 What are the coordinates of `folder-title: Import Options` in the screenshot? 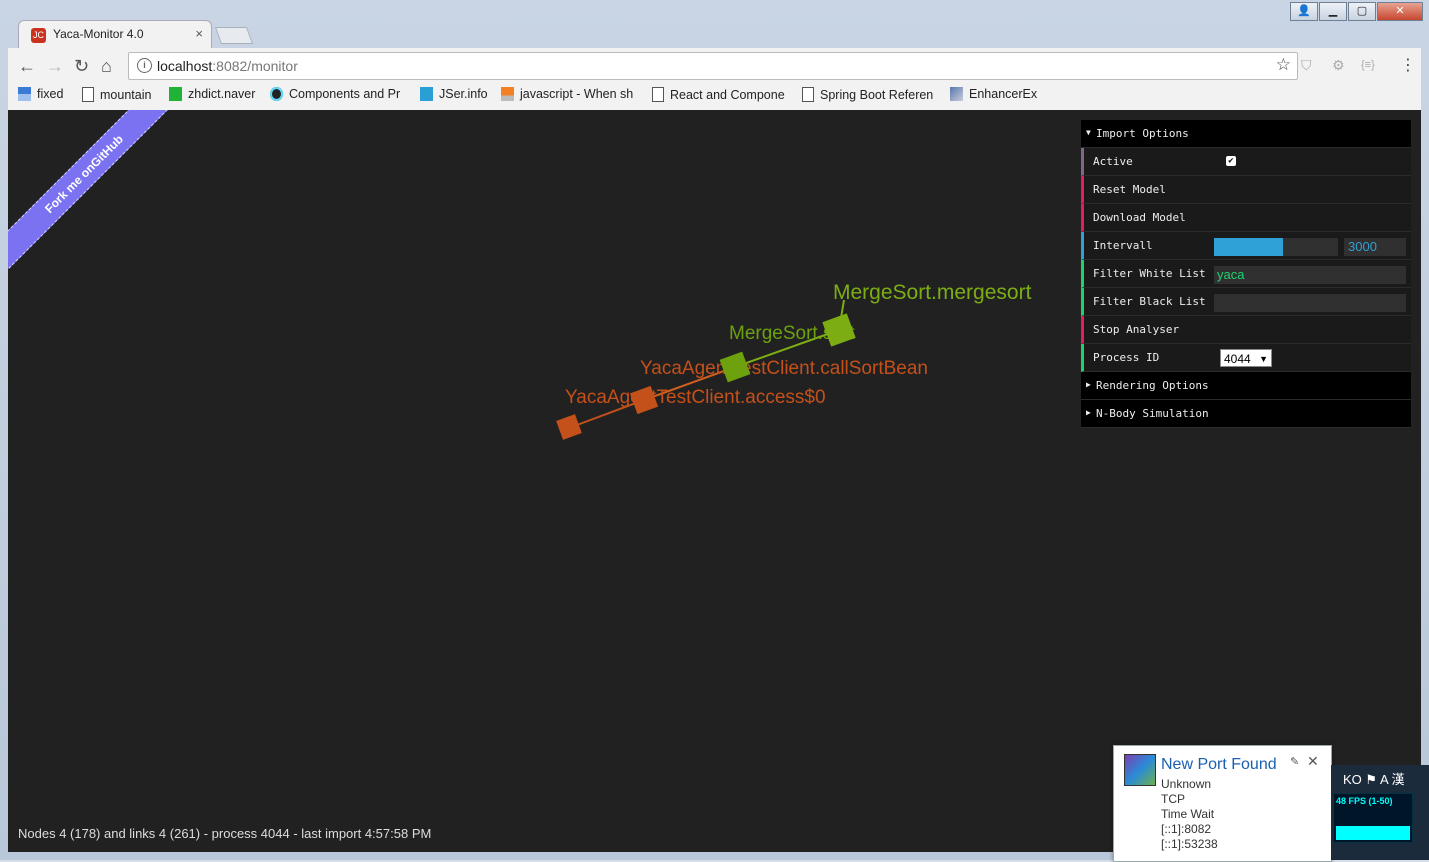 It's located at (1142, 133).